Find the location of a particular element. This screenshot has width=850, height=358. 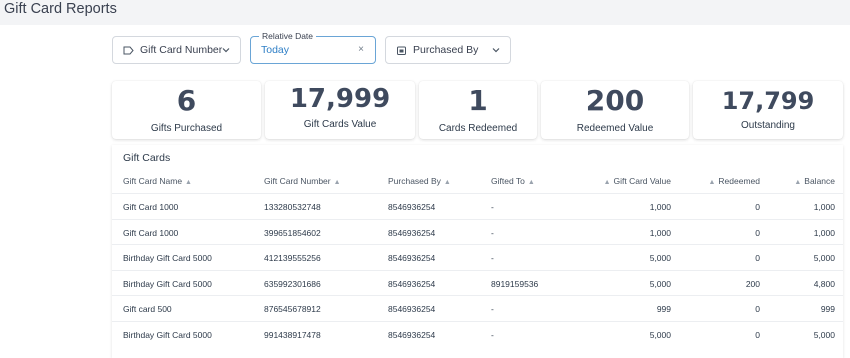

column-header-purchased-by: Purchased By ▲ is located at coordinates (419, 181).